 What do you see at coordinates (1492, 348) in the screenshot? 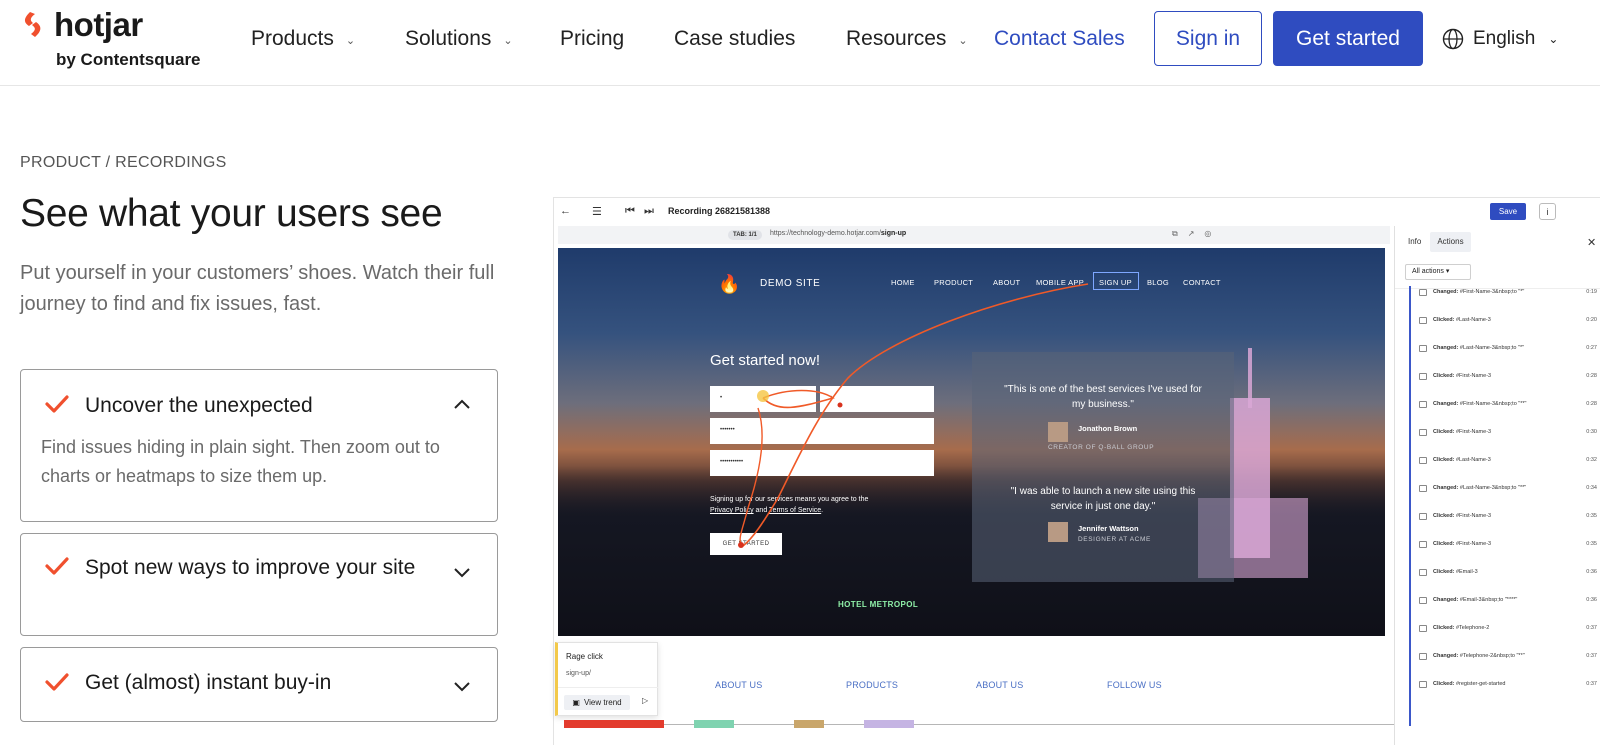
I see `action-target: #Last-Name-3&nbsp;to "*"` at bounding box center [1492, 348].